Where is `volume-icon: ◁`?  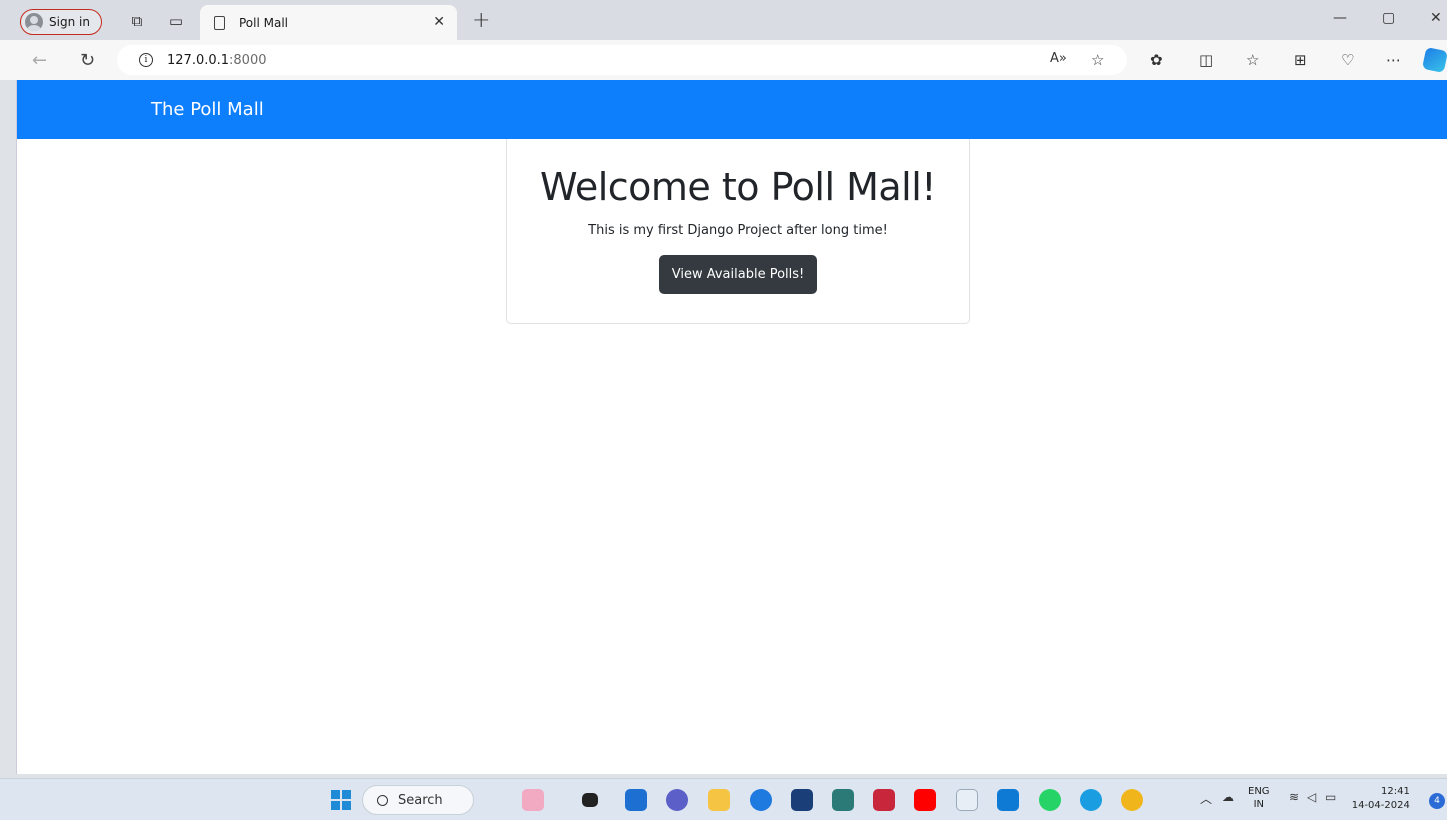
volume-icon: ◁ is located at coordinates (1311, 797).